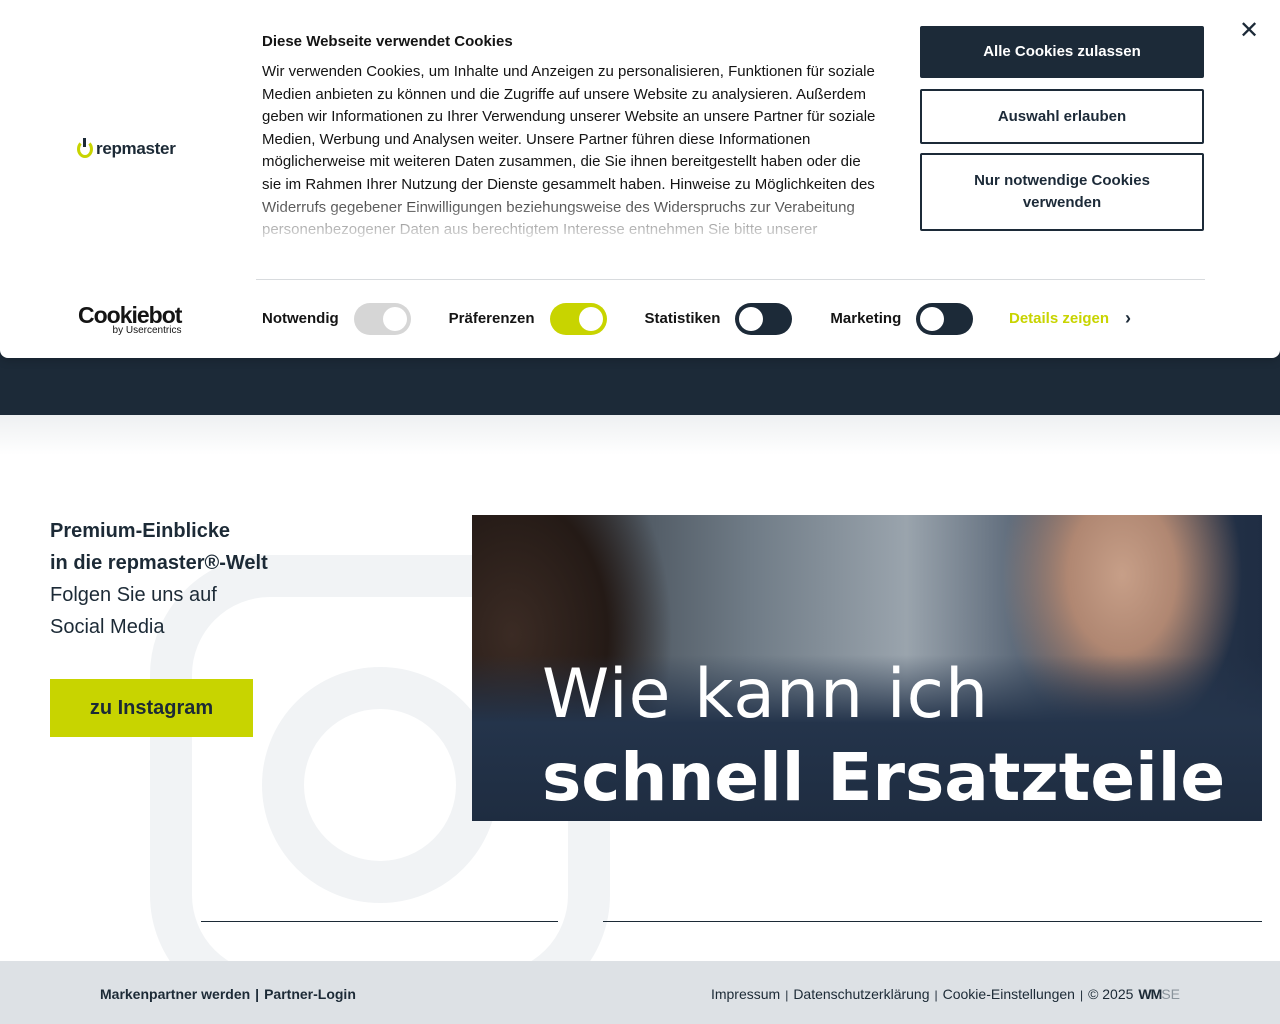  I want to click on copyright: © 2025, so click(1111, 994).